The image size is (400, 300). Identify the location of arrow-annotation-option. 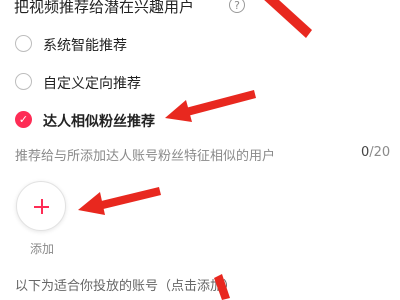
(210, 106).